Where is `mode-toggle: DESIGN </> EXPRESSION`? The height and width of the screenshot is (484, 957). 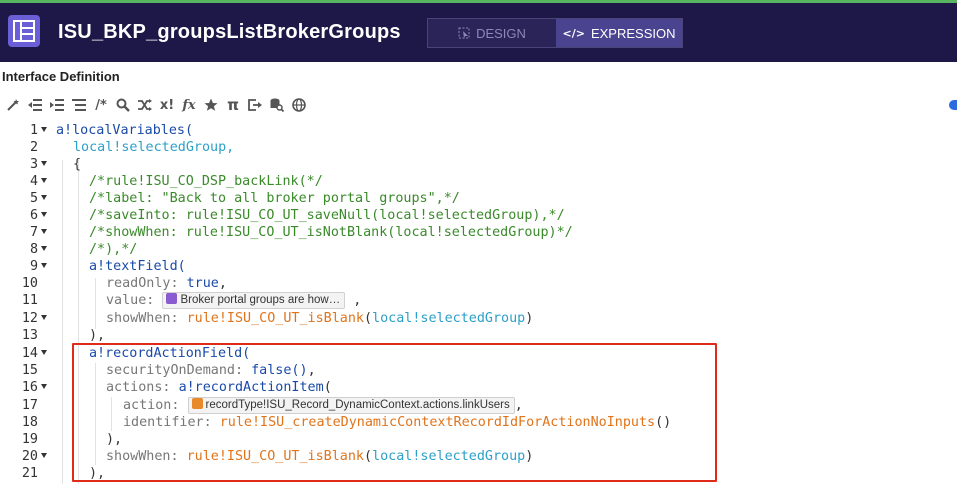 mode-toggle: DESIGN </> EXPRESSION is located at coordinates (555, 33).